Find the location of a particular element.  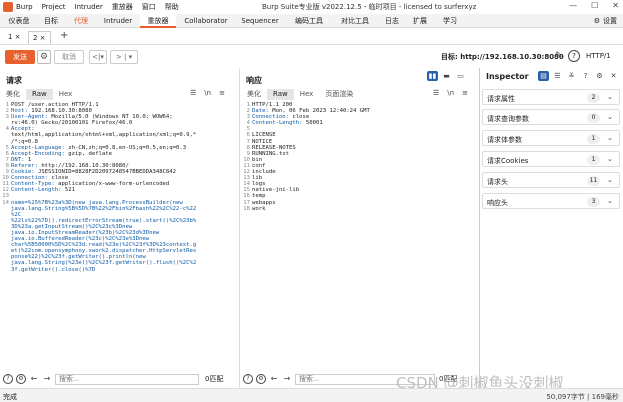

repeater-tab-1: 1 × is located at coordinates (14, 37).